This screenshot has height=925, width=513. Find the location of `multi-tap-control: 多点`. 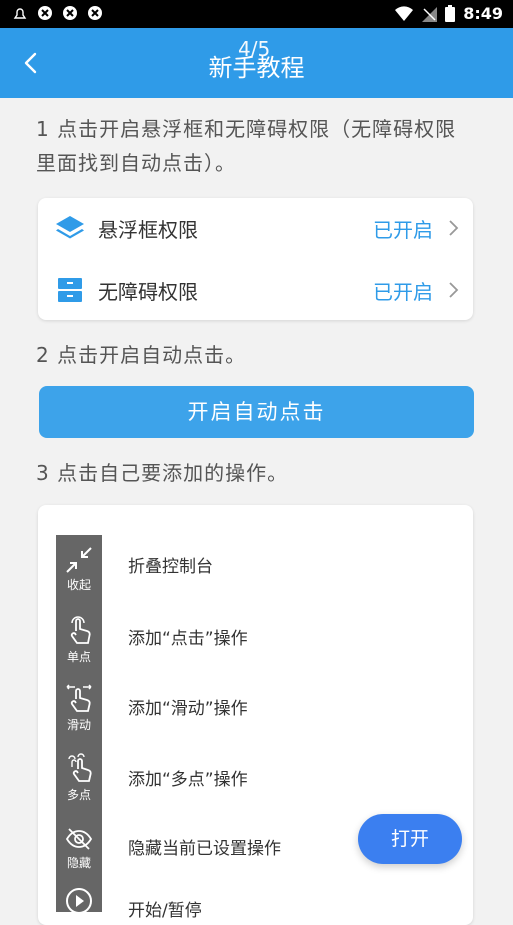

multi-tap-control: 多点 is located at coordinates (79, 778).